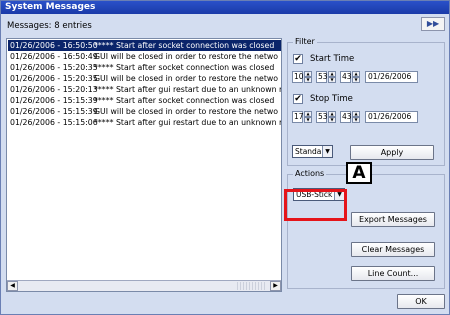  What do you see at coordinates (49, 26) in the screenshot?
I see `entries-count-label: Messages: 8 entries` at bounding box center [49, 26].